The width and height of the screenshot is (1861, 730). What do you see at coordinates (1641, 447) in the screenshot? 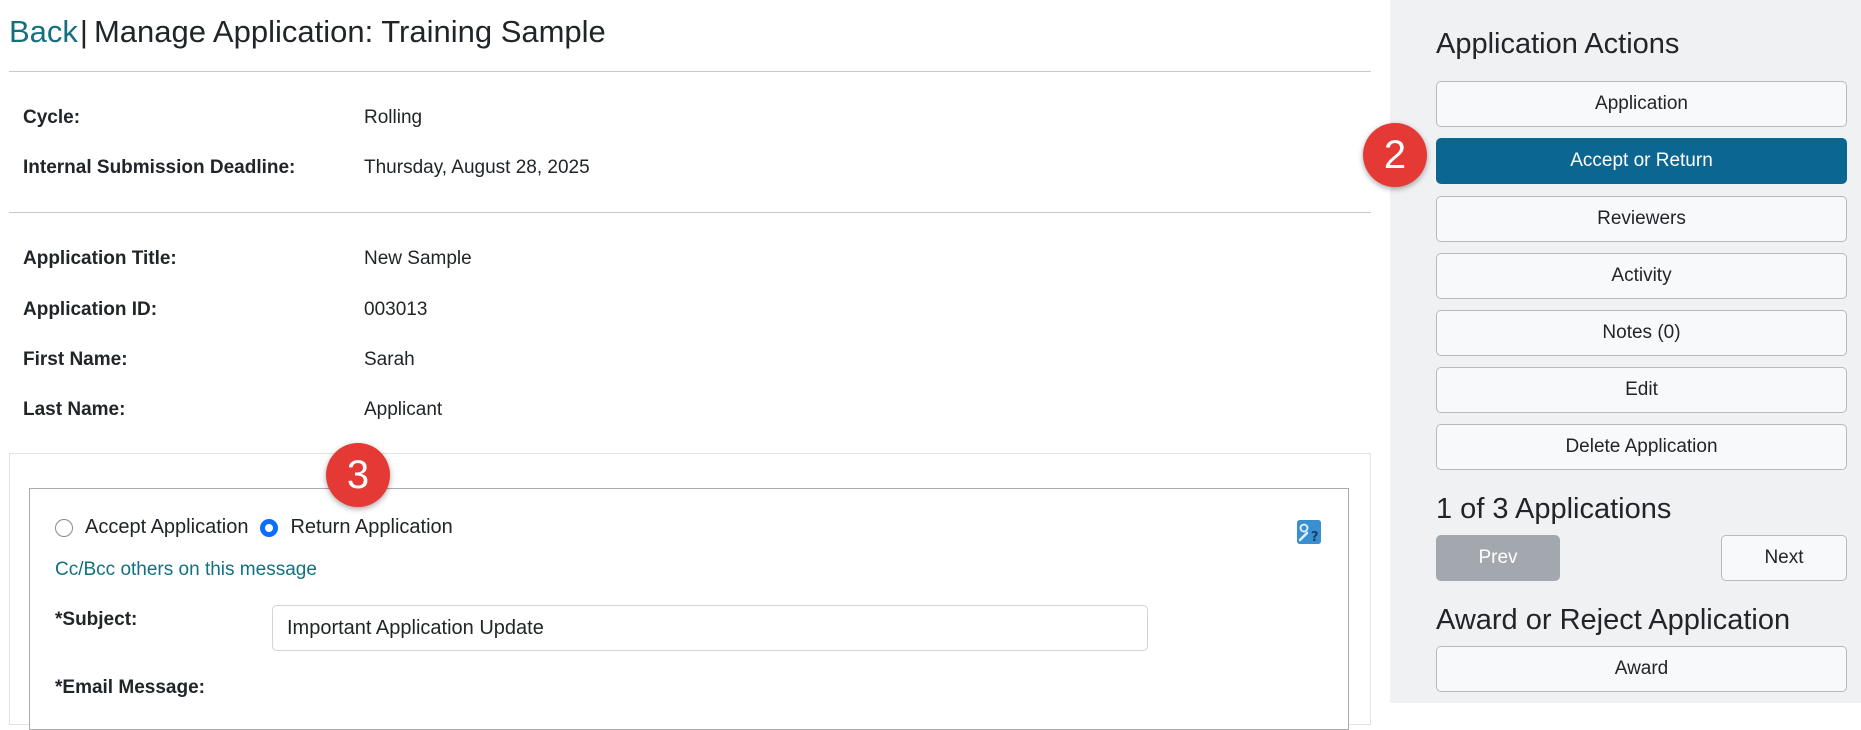
I see `delete-application-button: Delete Application` at bounding box center [1641, 447].